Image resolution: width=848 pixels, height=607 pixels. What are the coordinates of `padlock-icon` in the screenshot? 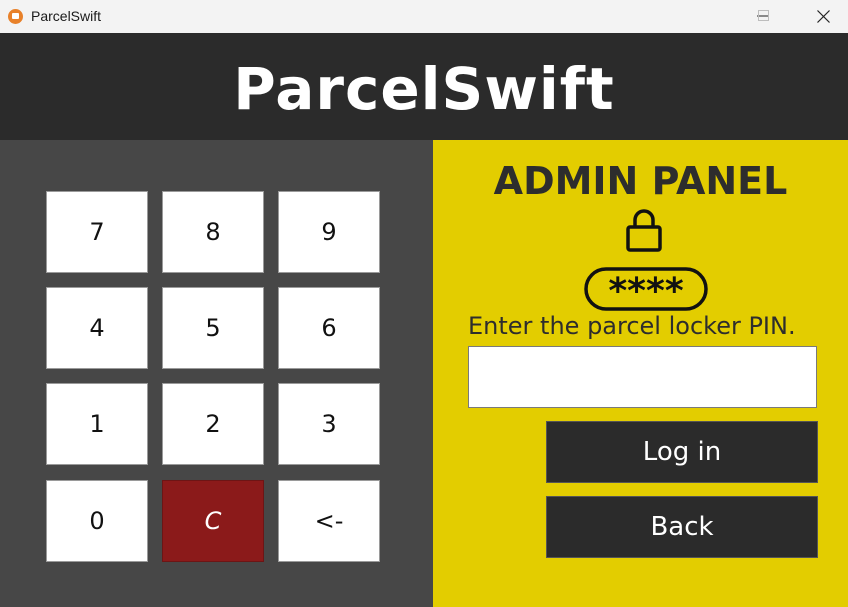 It's located at (644, 230).